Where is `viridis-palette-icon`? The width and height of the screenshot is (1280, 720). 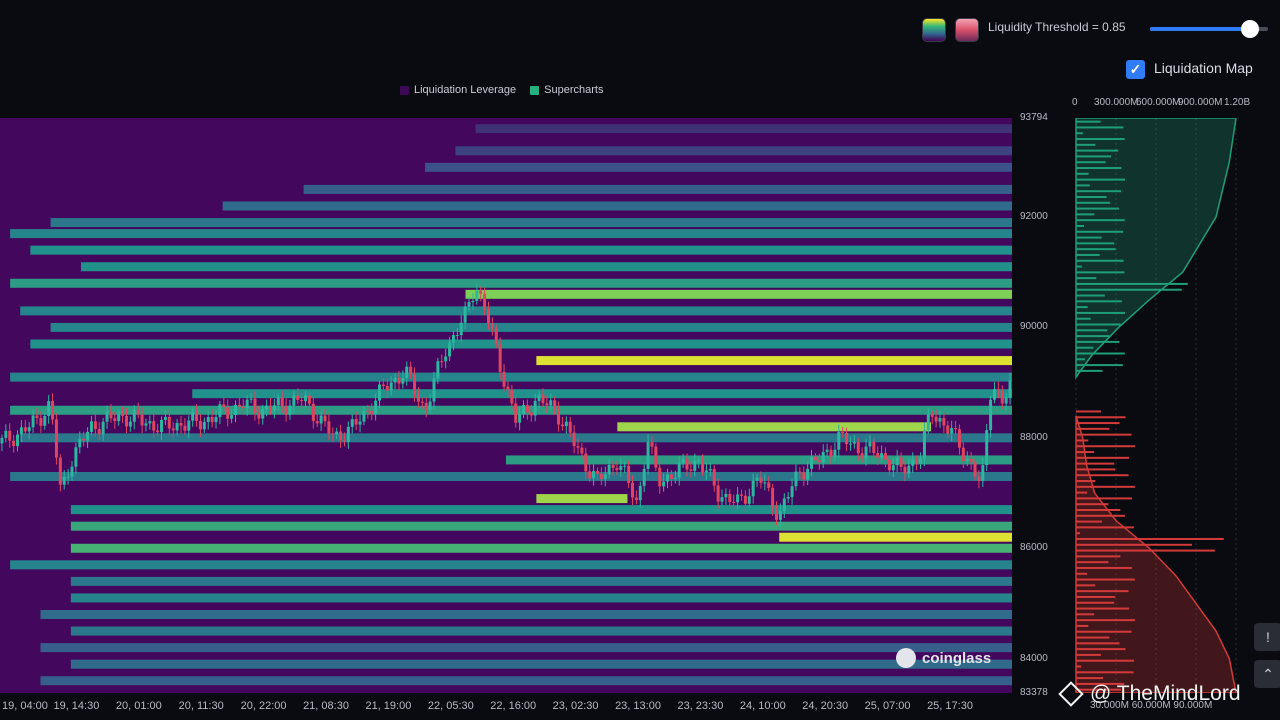
viridis-palette-icon is located at coordinates (934, 30).